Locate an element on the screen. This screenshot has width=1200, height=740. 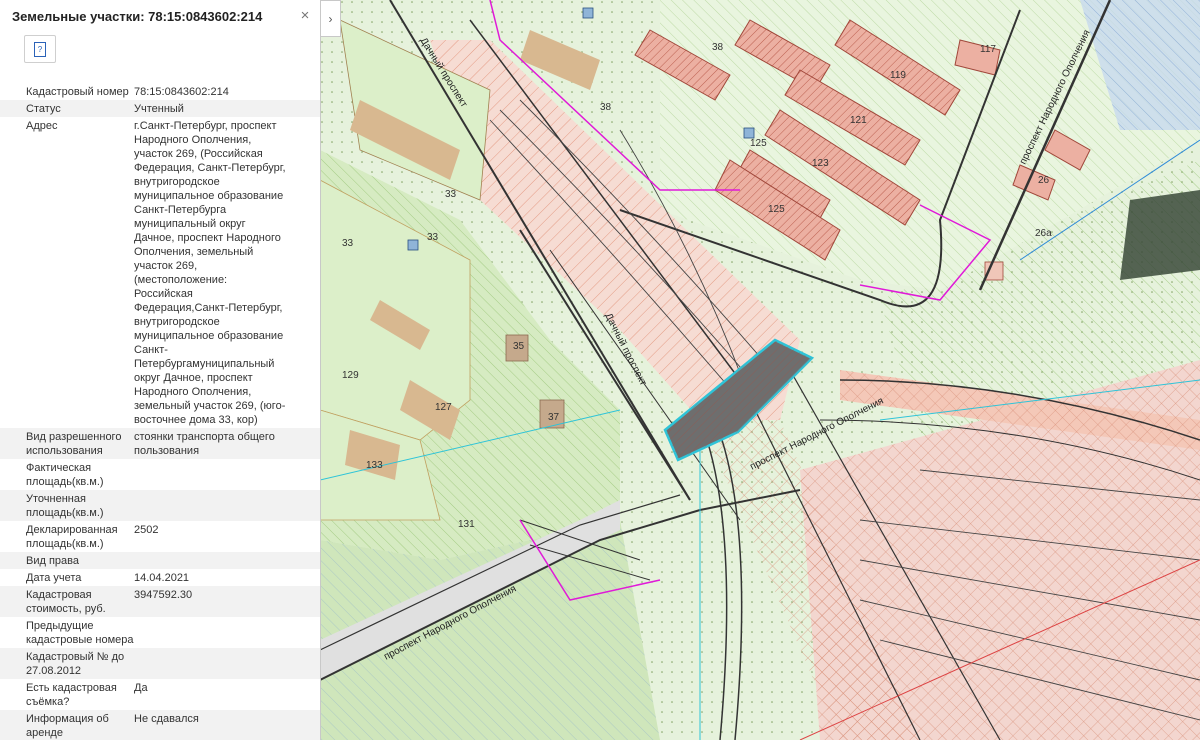
attribute-value: 3947592.30 is located at coordinates (163, 595).